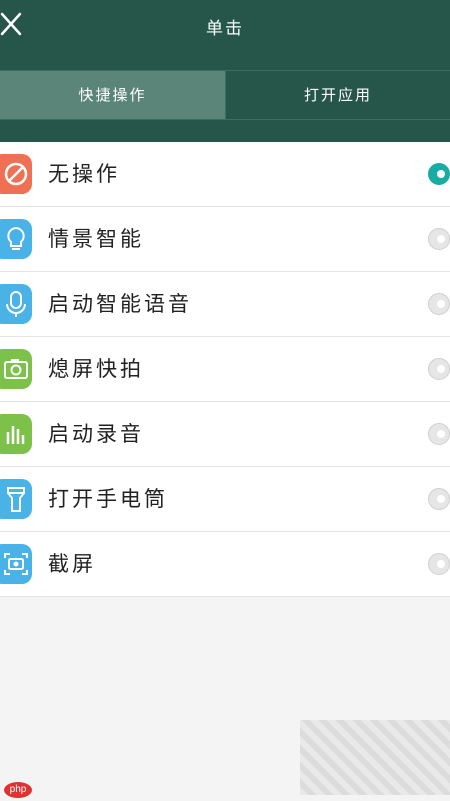 This screenshot has width=450, height=801. I want to click on option-flashlight: 打开手电筒, so click(225, 499).